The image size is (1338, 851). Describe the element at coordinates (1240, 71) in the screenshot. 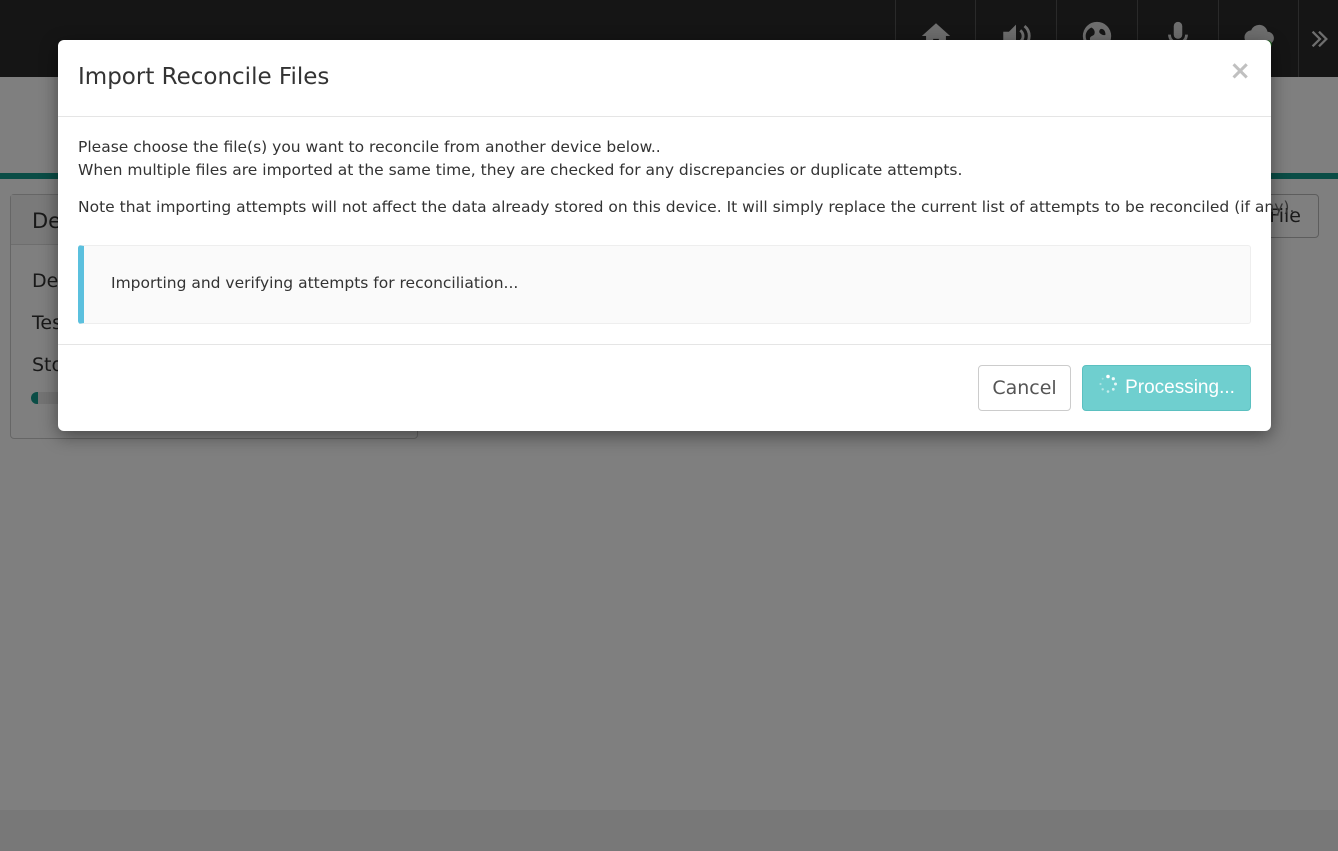

I see `close-icon: ×` at that location.